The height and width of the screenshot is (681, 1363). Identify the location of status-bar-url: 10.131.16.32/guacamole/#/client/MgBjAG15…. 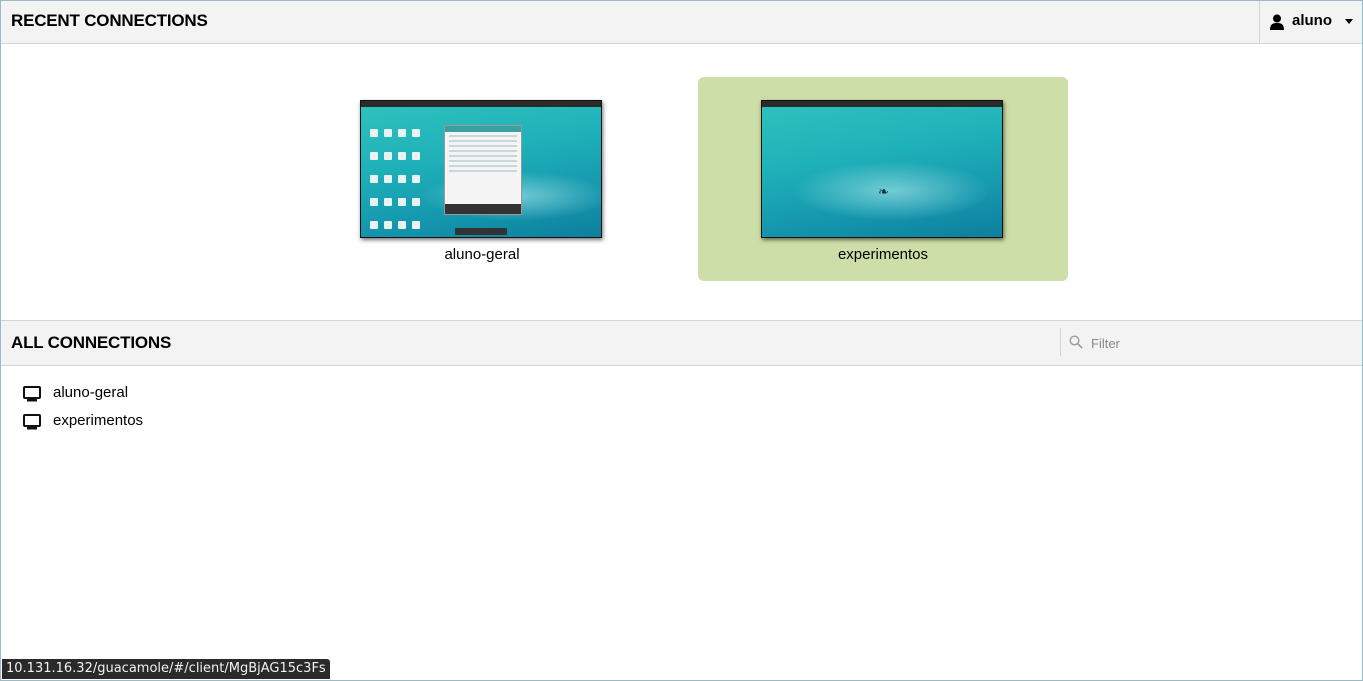
(166, 669).